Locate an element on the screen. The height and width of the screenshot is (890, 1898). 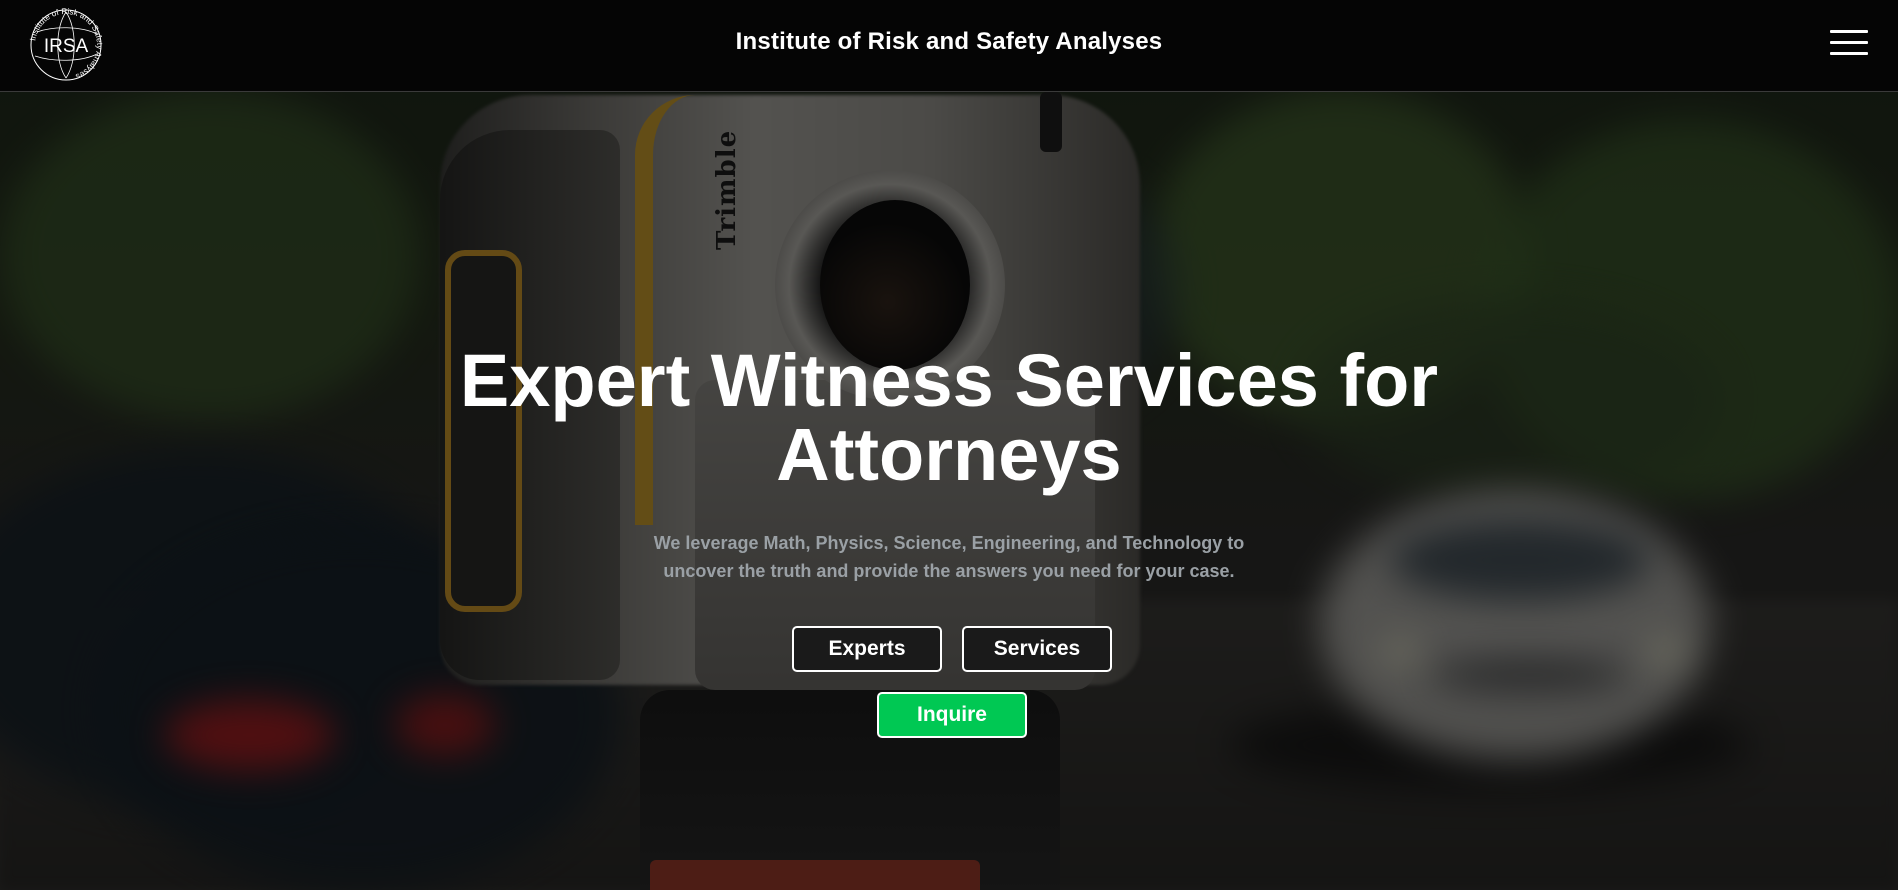
inquire-button: Inquire is located at coordinates (952, 715).